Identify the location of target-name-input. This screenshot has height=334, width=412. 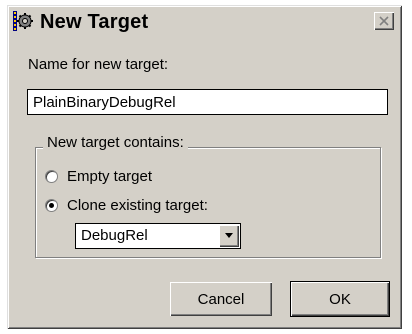
(207, 102).